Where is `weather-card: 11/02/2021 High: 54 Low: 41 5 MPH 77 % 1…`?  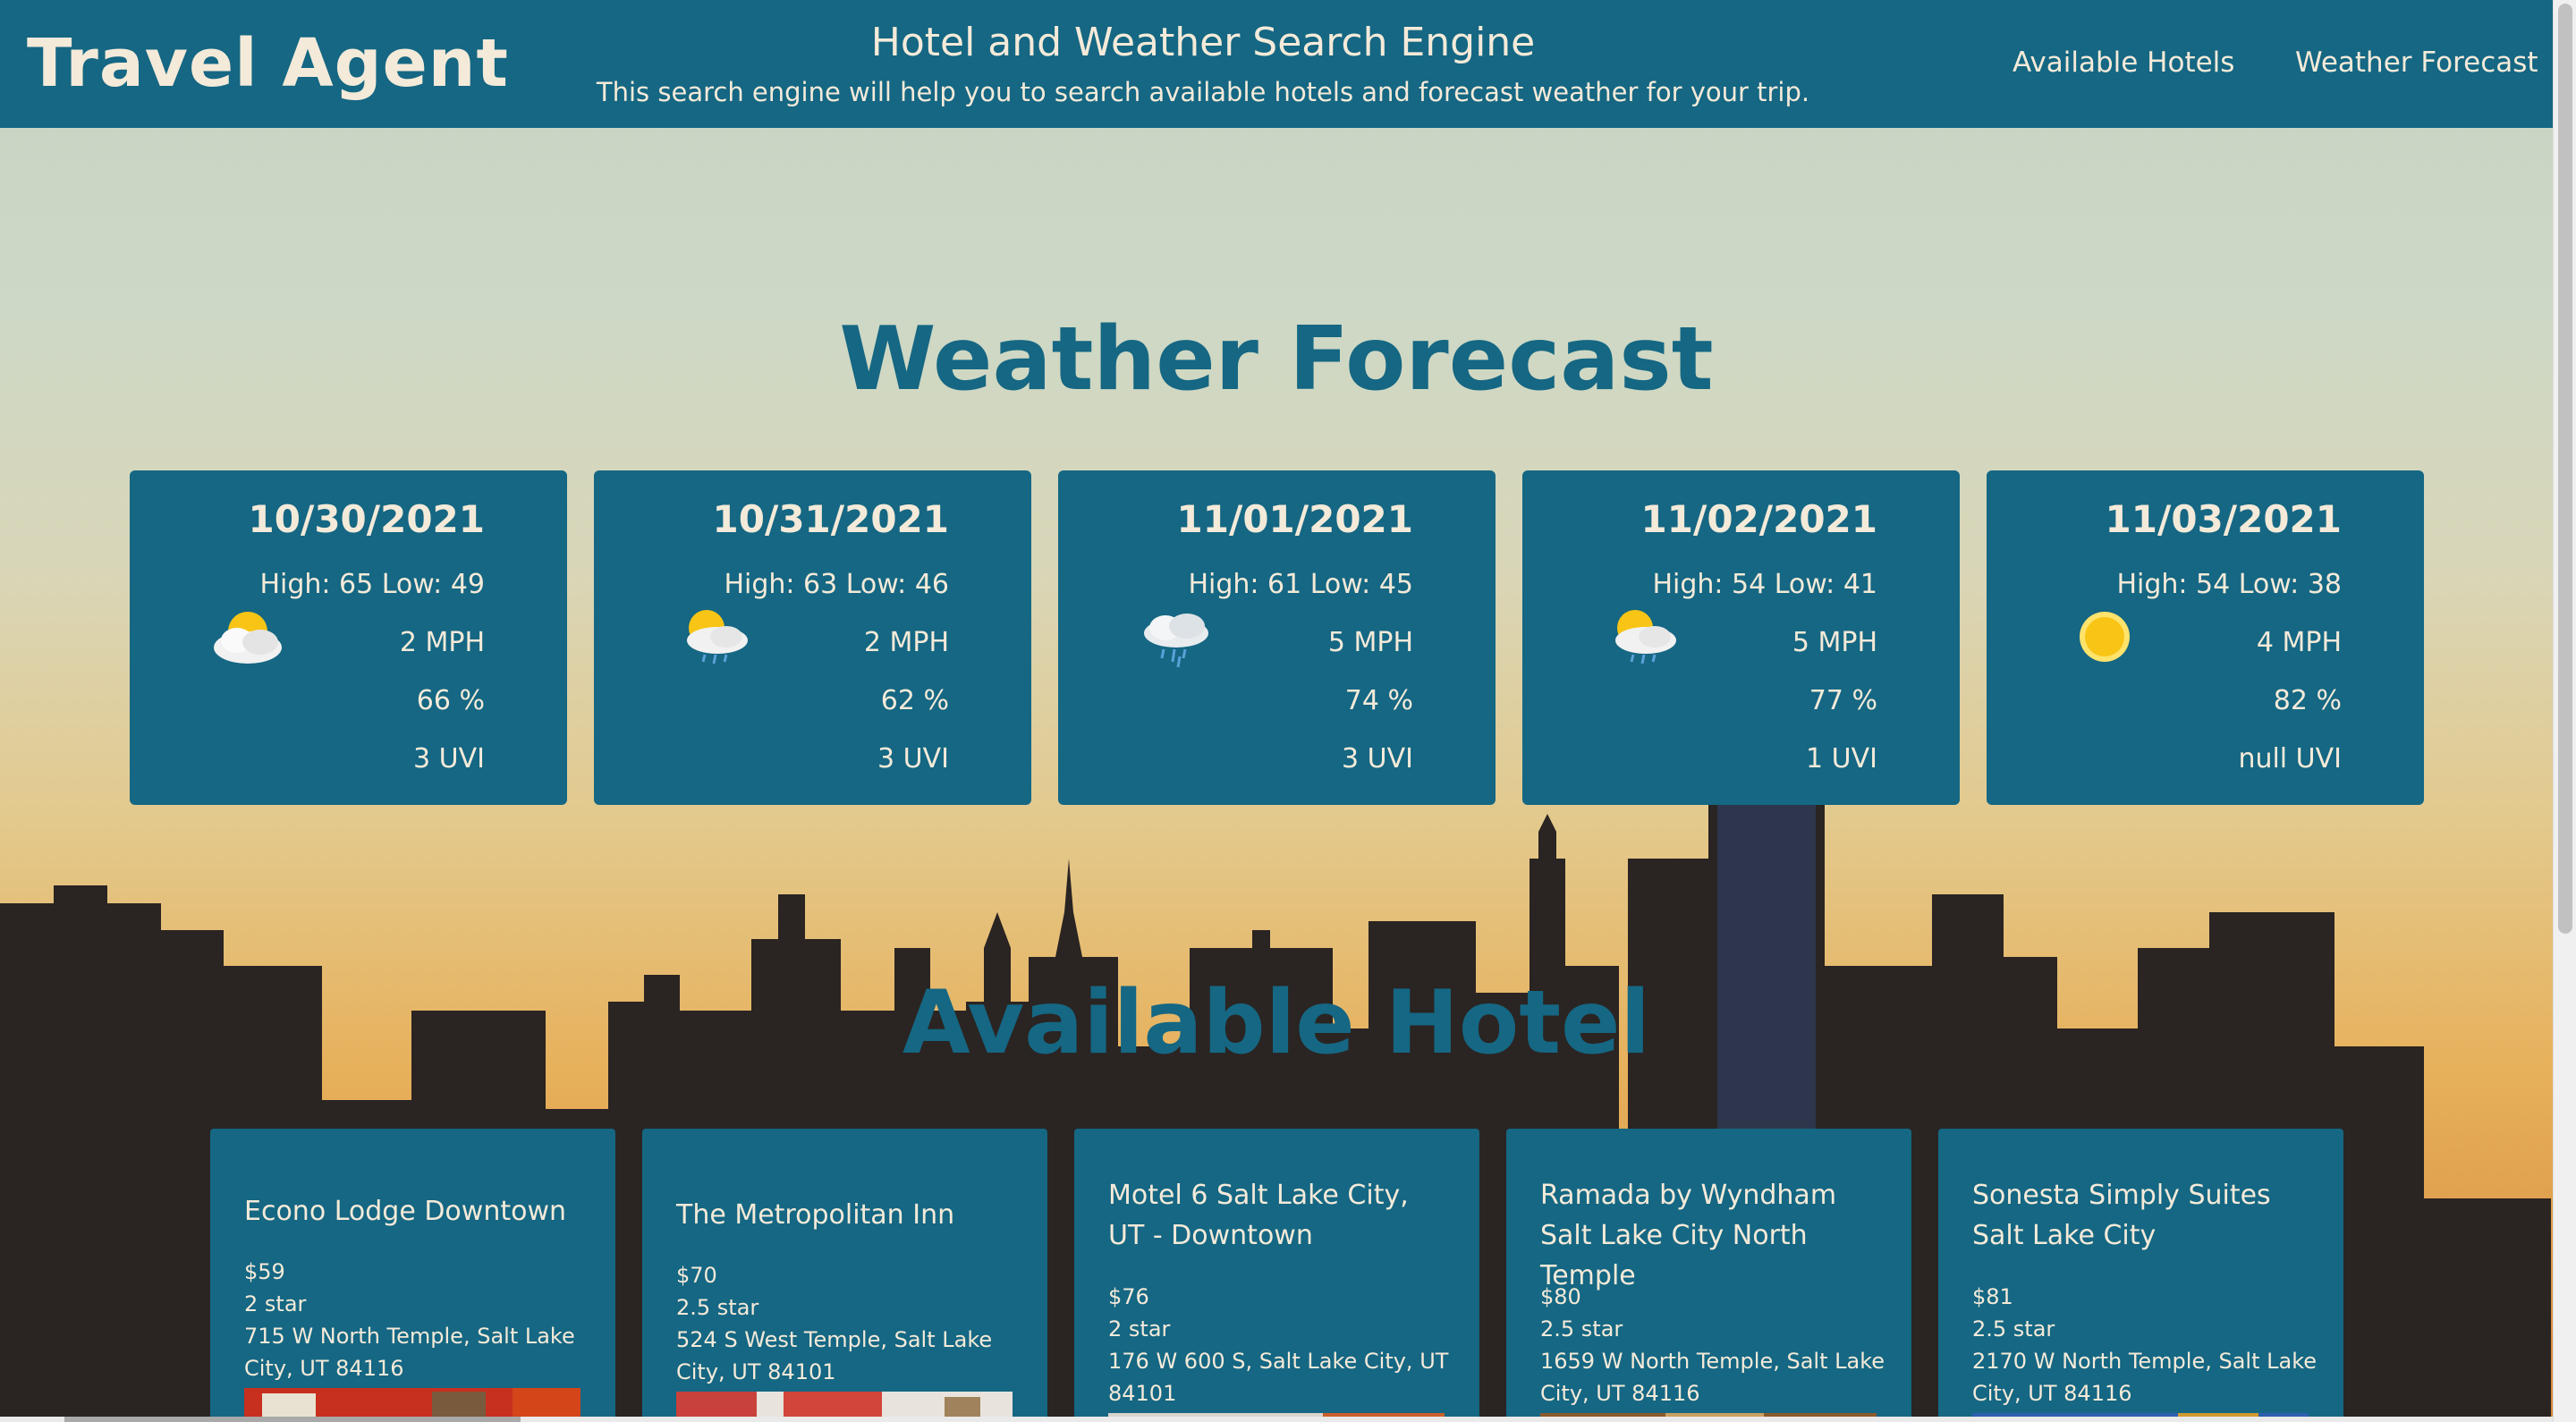
weather-card: 11/02/2021 High: 54 Low: 41 5 MPH 77 % 1… is located at coordinates (1741, 637).